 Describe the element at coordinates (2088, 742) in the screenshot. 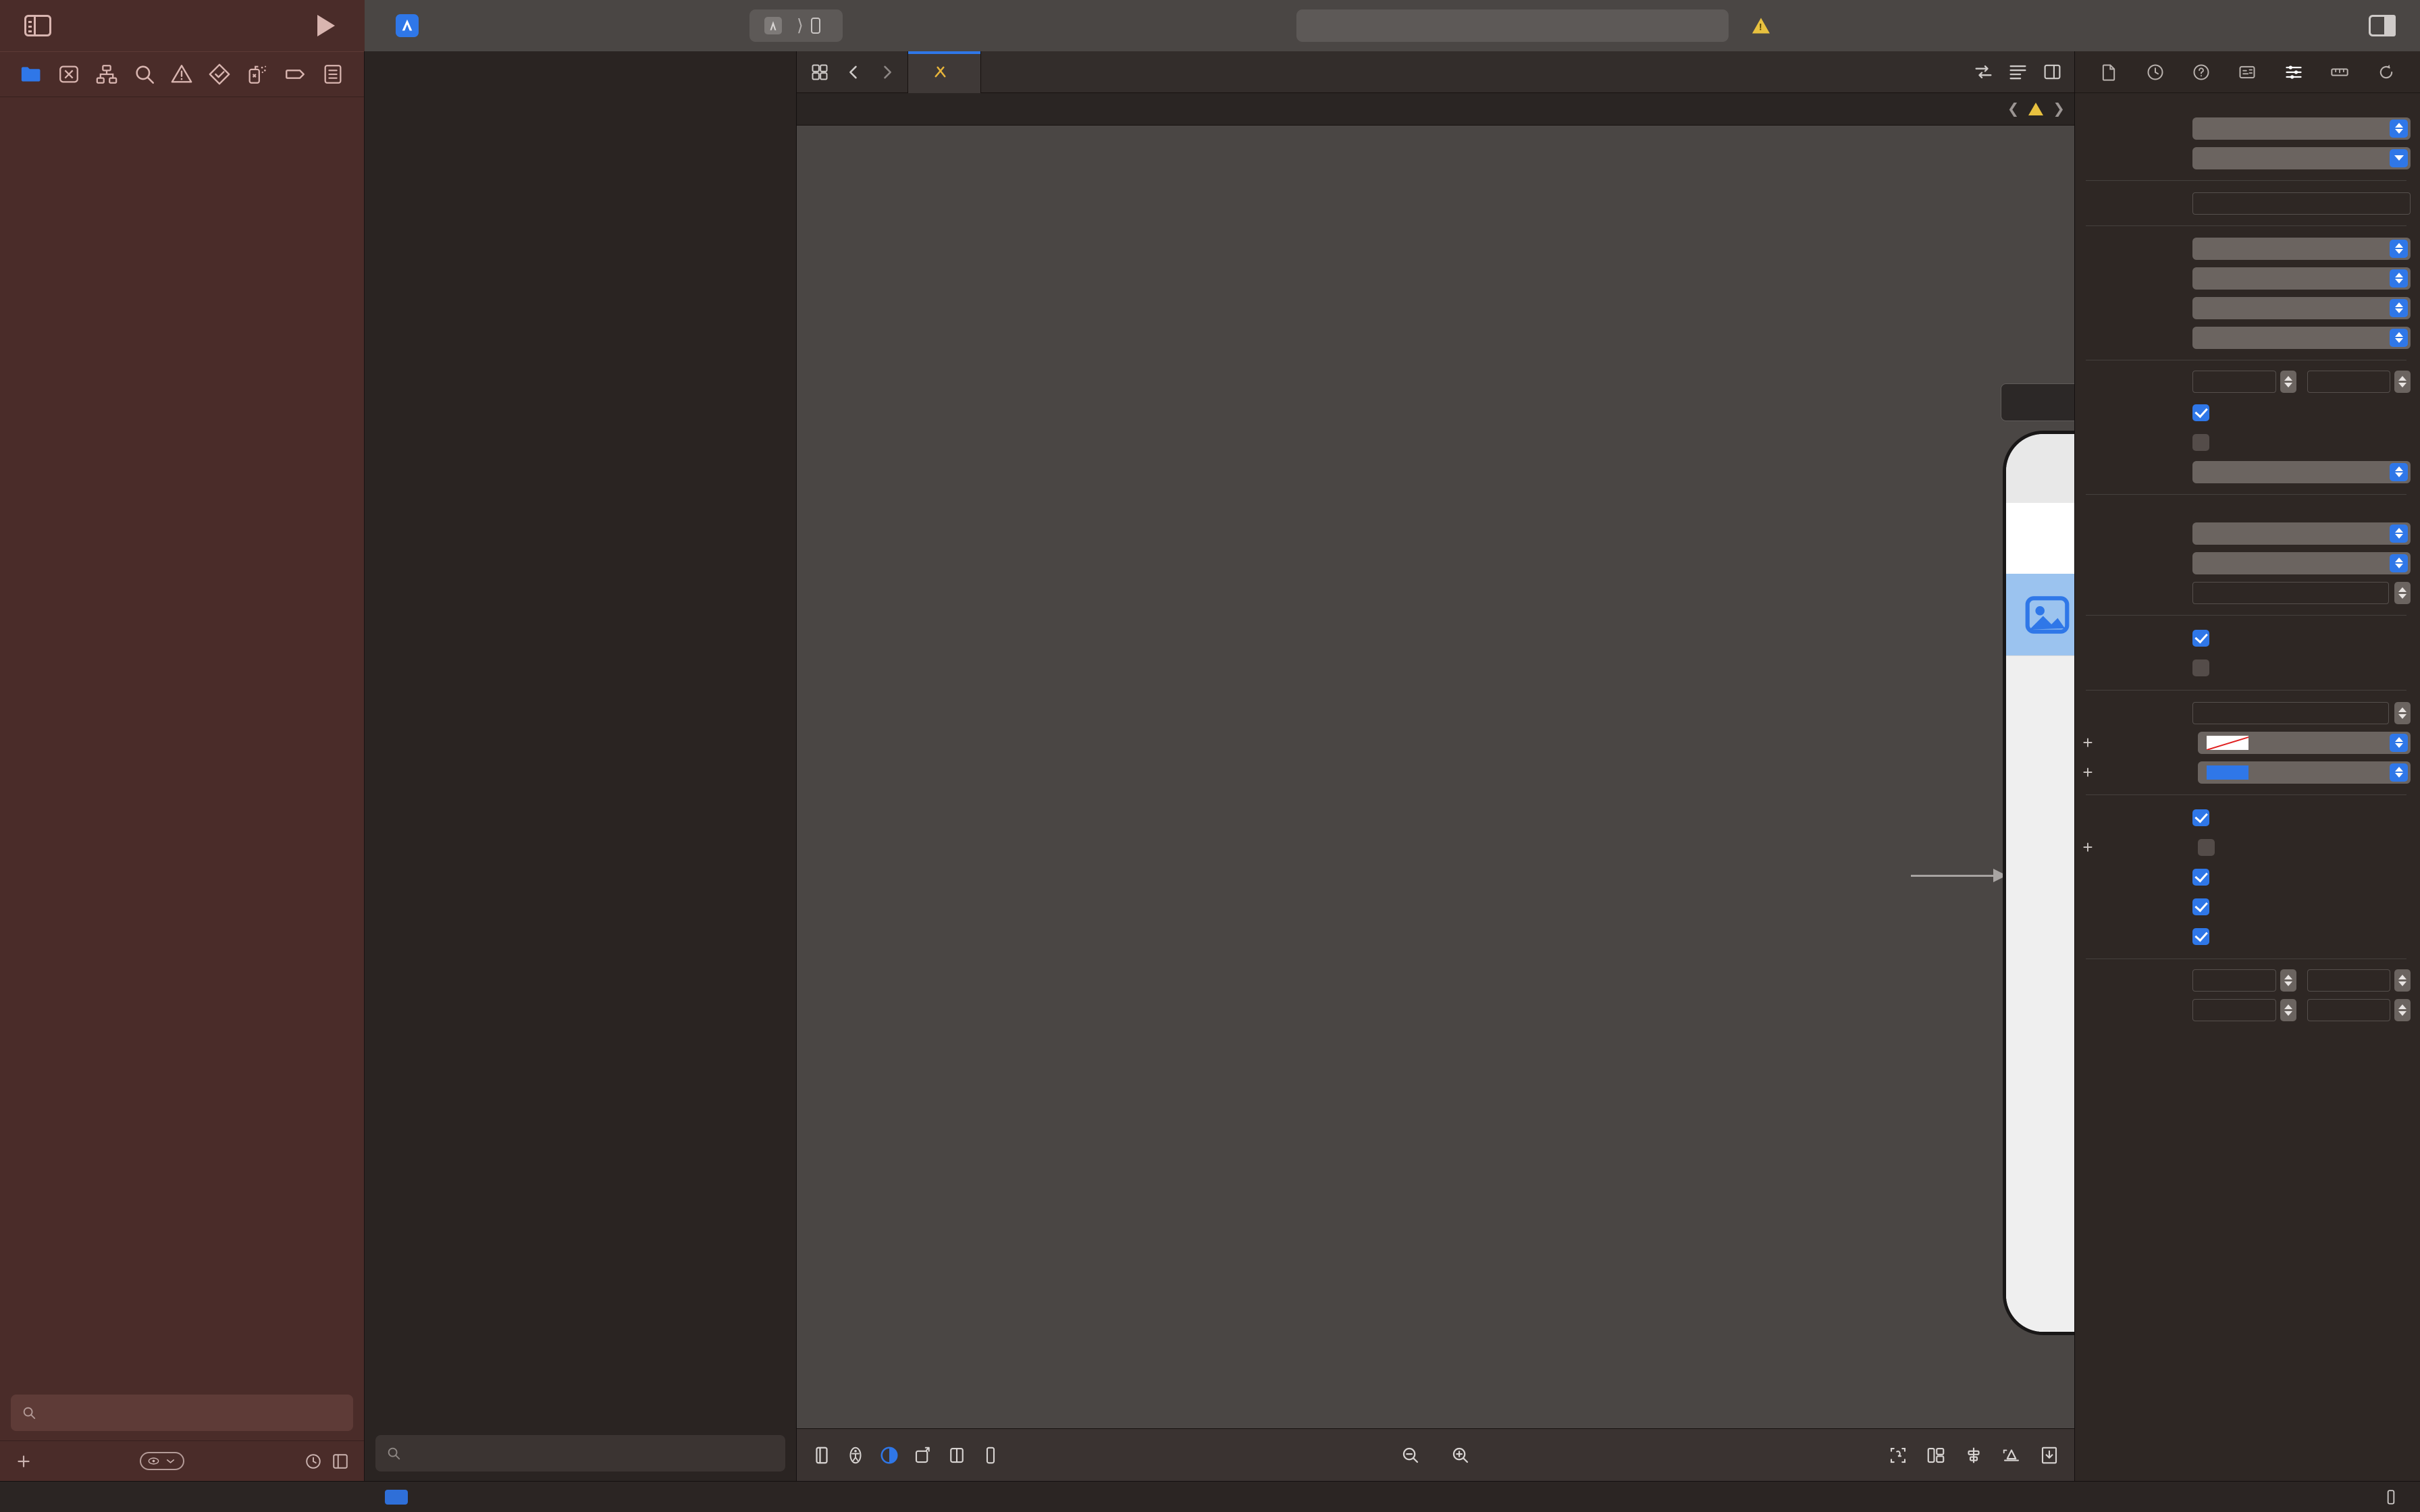

I see `add-background-variation-button: +` at that location.